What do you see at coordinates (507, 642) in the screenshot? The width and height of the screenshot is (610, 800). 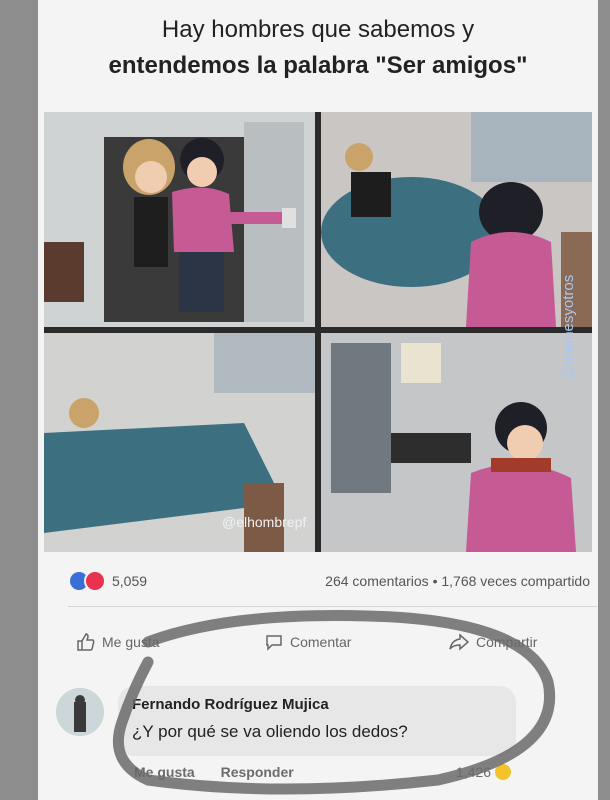 I see `share-label: Compartir` at bounding box center [507, 642].